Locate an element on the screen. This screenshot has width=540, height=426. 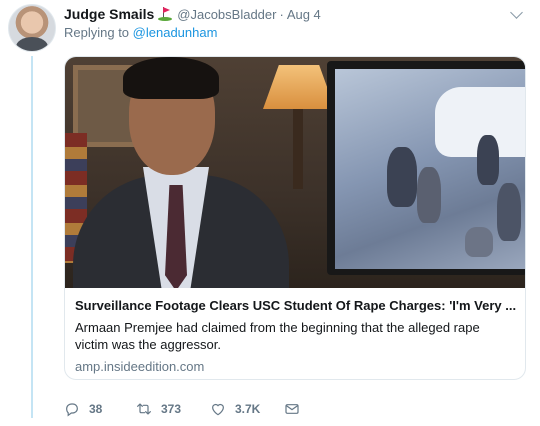
user-handle: @JacobsBladder is located at coordinates (226, 14).